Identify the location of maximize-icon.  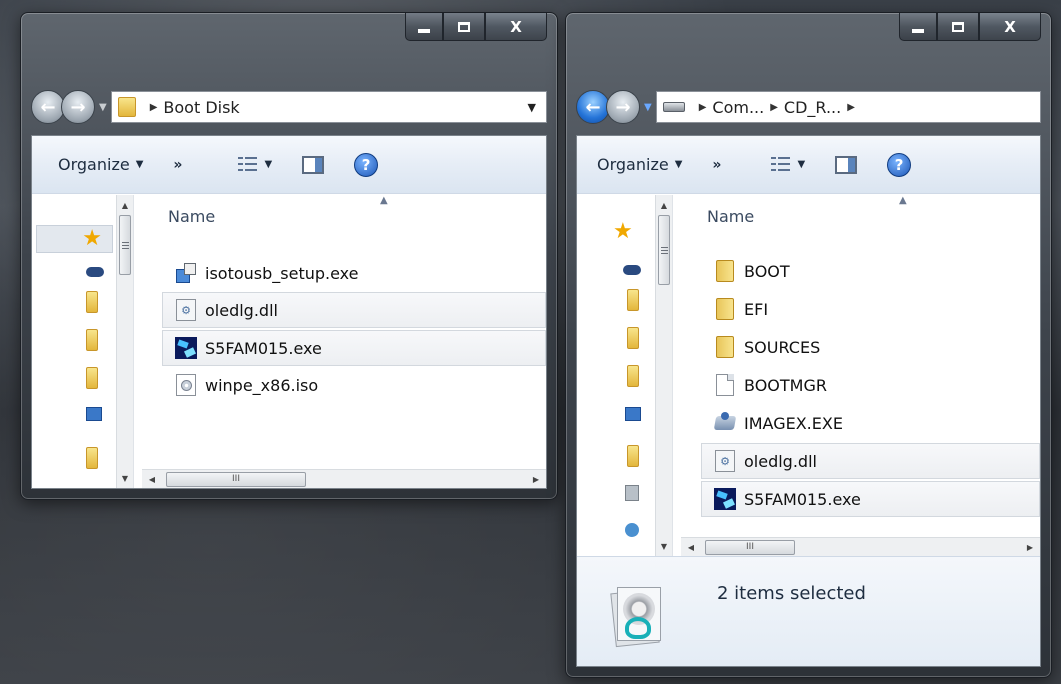
(464, 26).